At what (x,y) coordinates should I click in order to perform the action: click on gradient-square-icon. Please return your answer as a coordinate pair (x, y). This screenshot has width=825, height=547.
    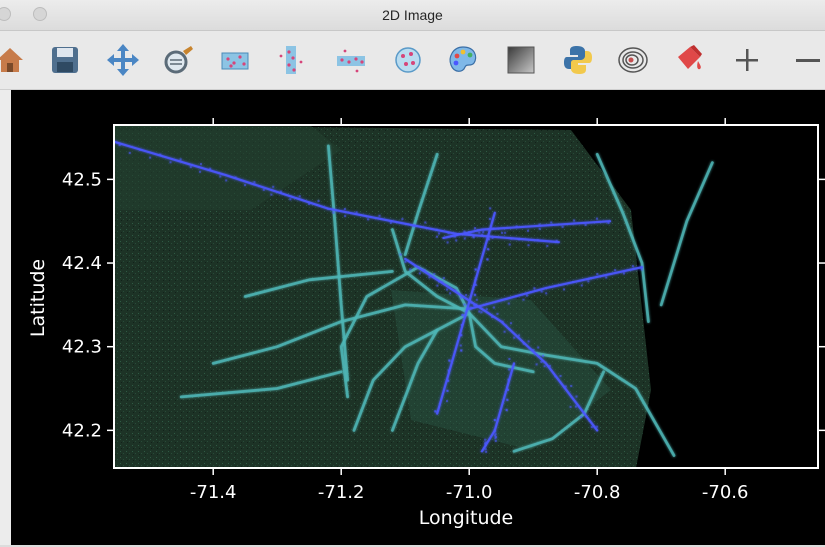
    Looking at the image, I should click on (521, 60).